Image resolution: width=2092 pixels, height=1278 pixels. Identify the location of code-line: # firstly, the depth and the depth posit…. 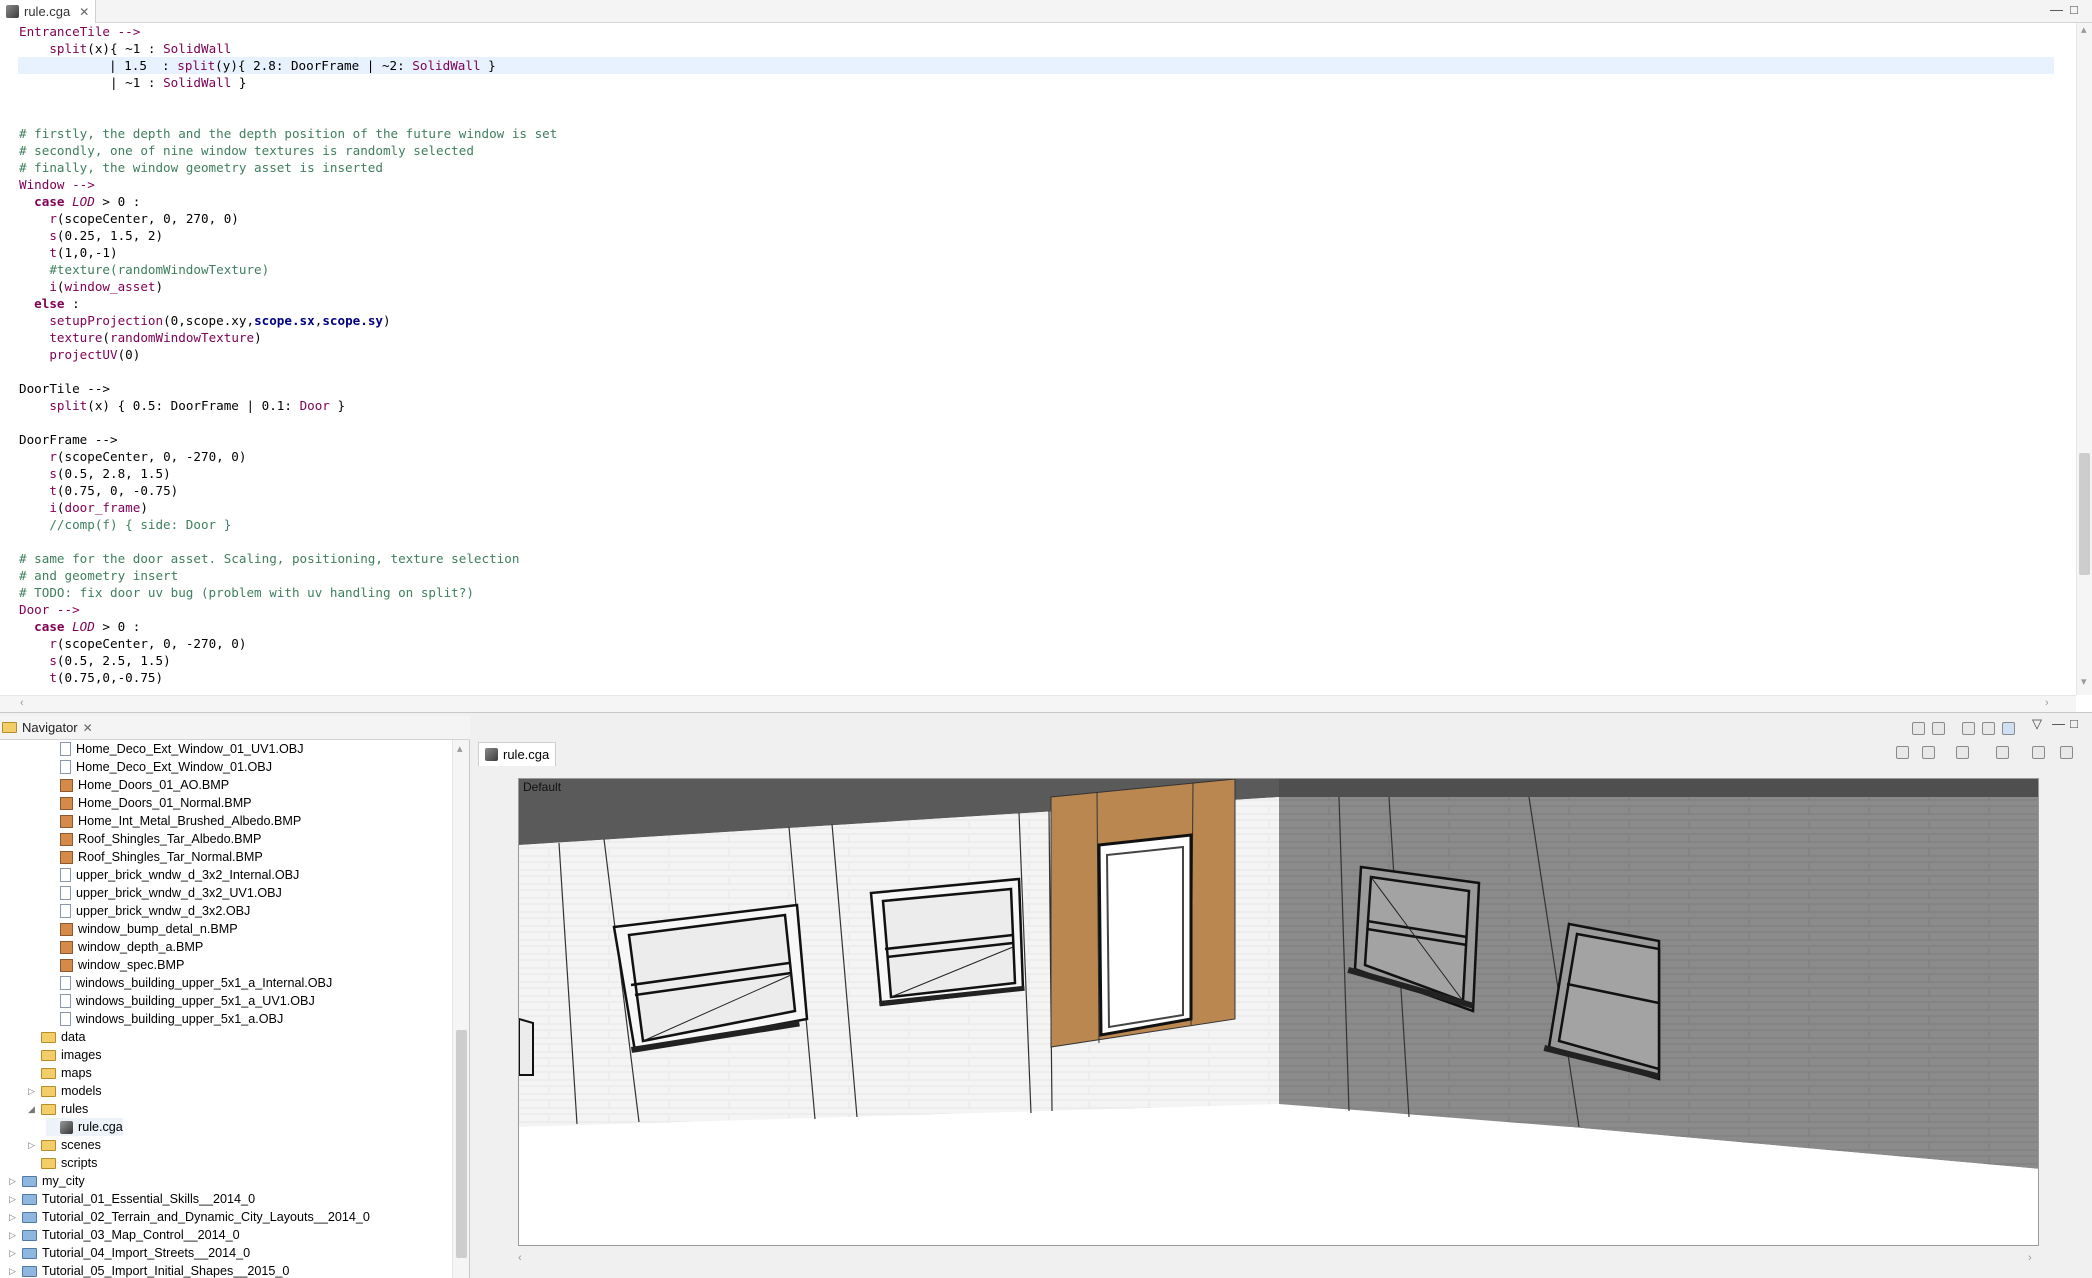
(288, 133).